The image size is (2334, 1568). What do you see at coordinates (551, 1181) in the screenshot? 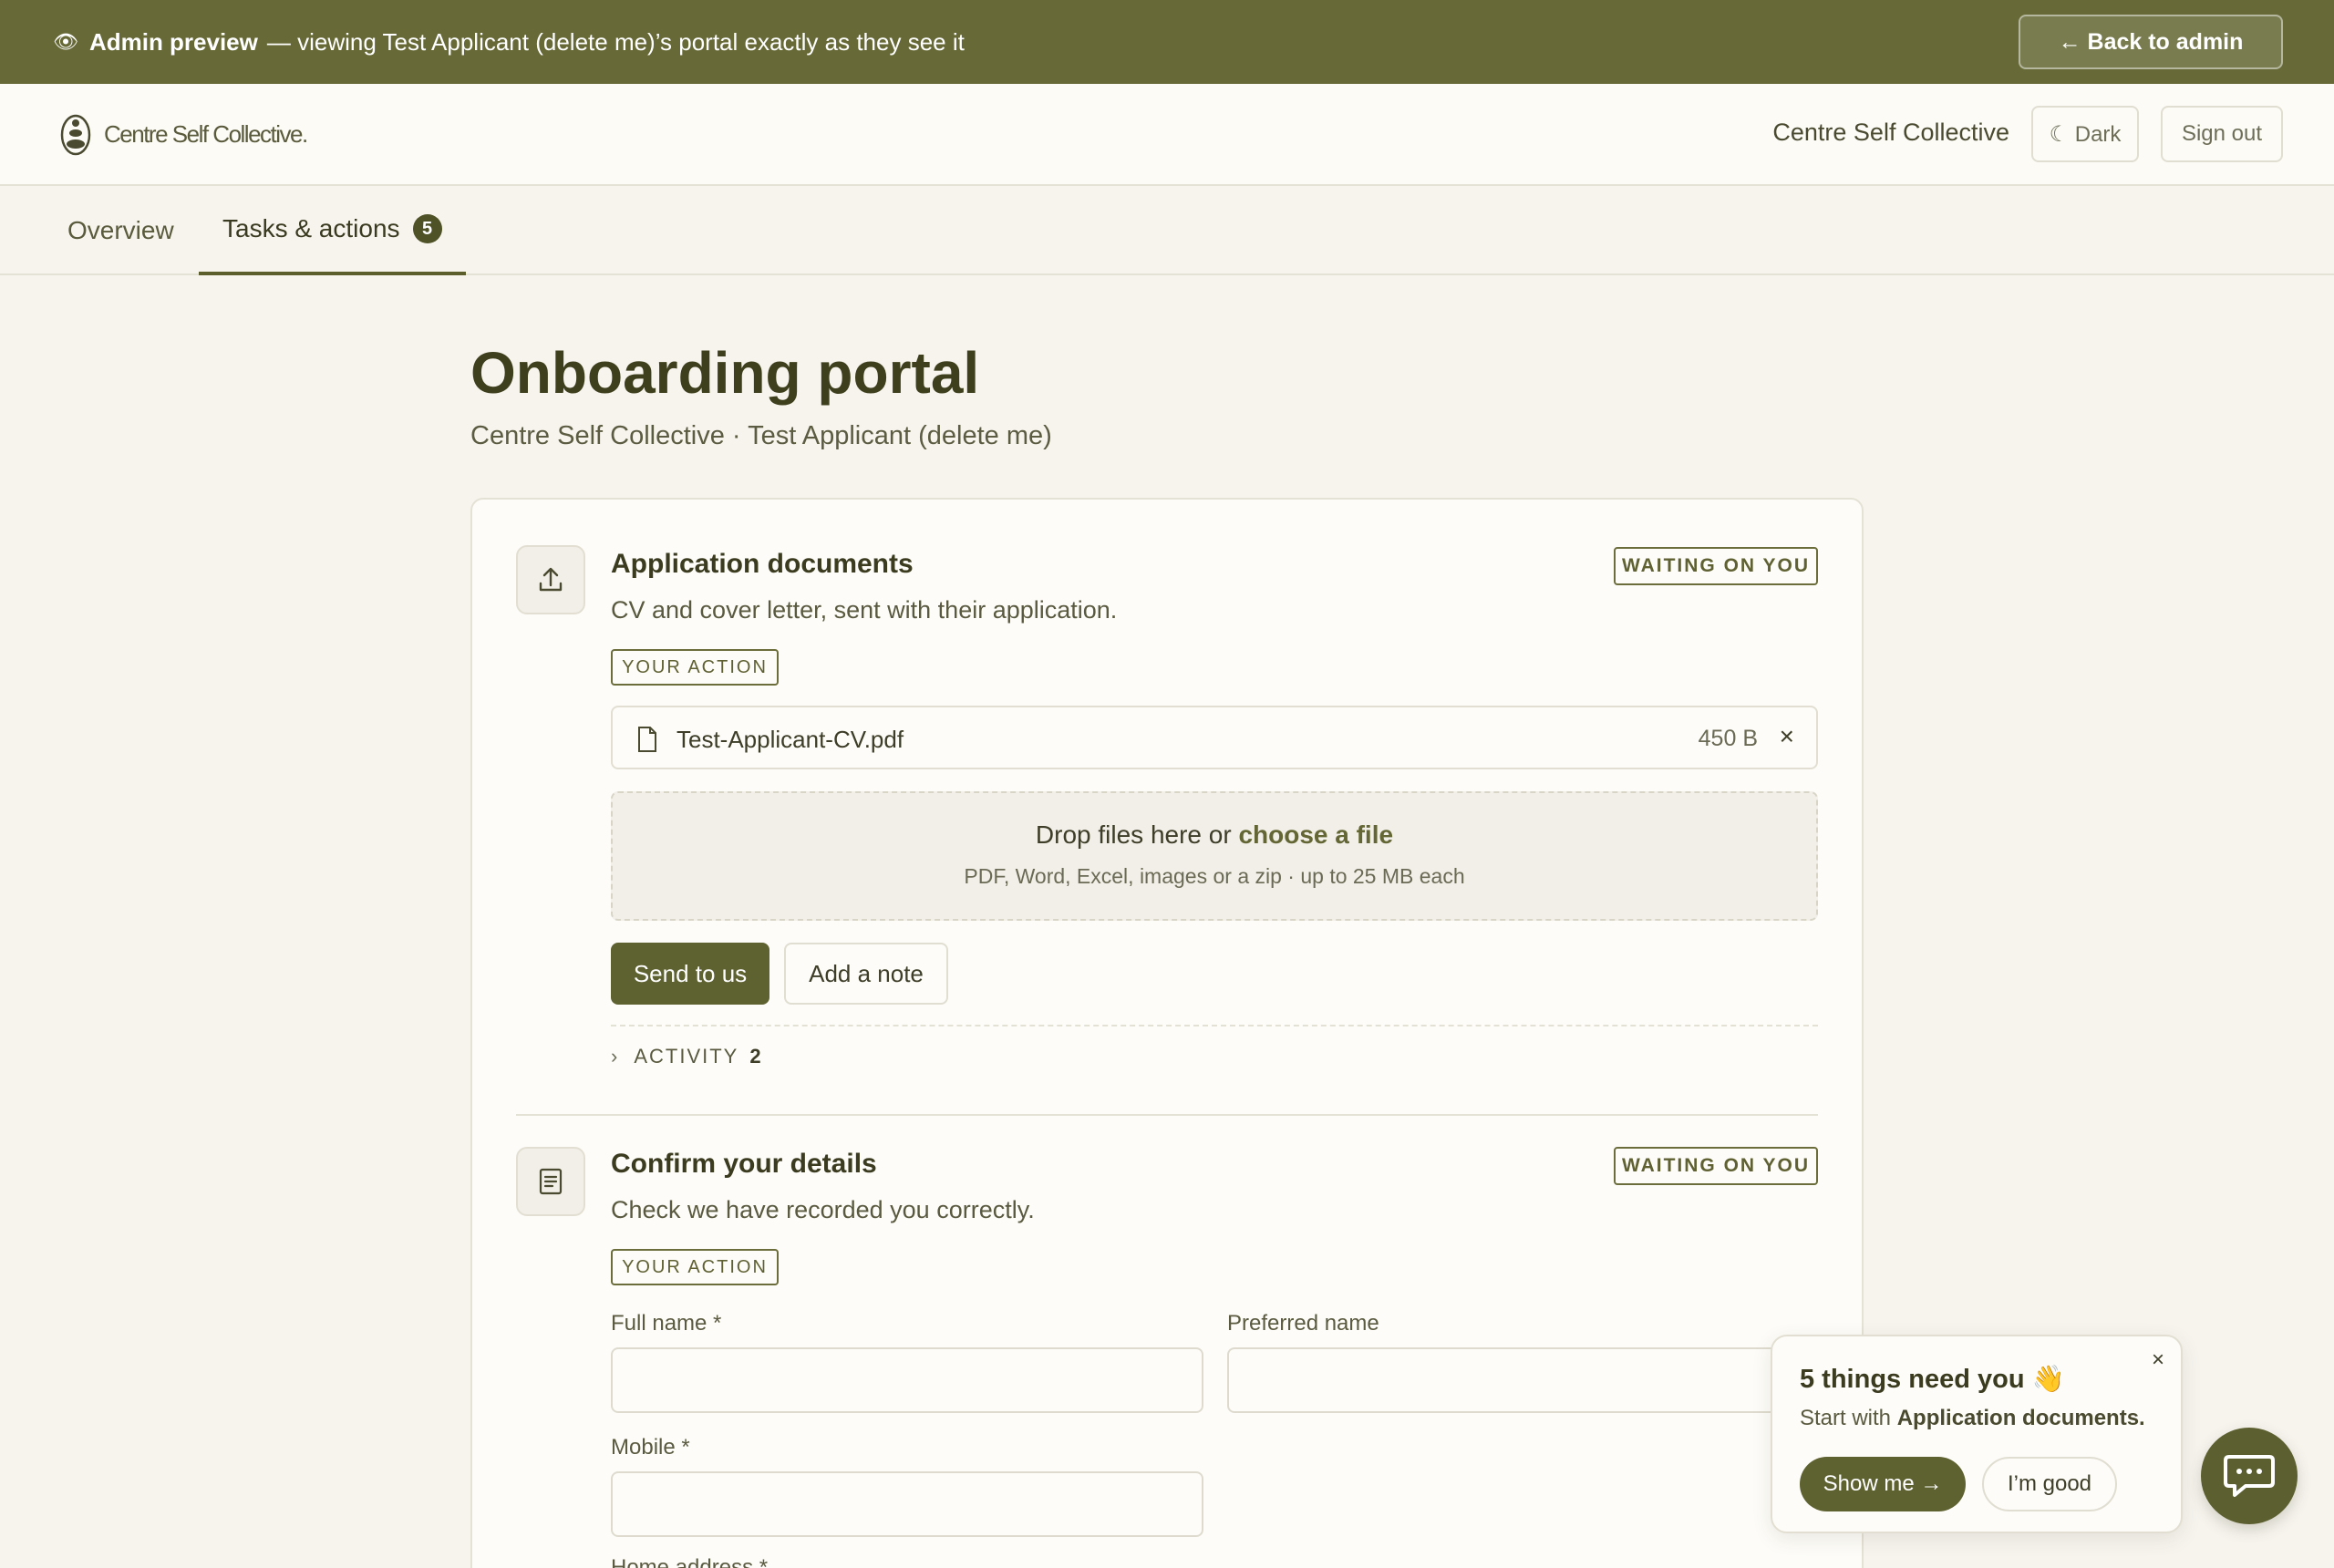
I see `document-icon` at bounding box center [551, 1181].